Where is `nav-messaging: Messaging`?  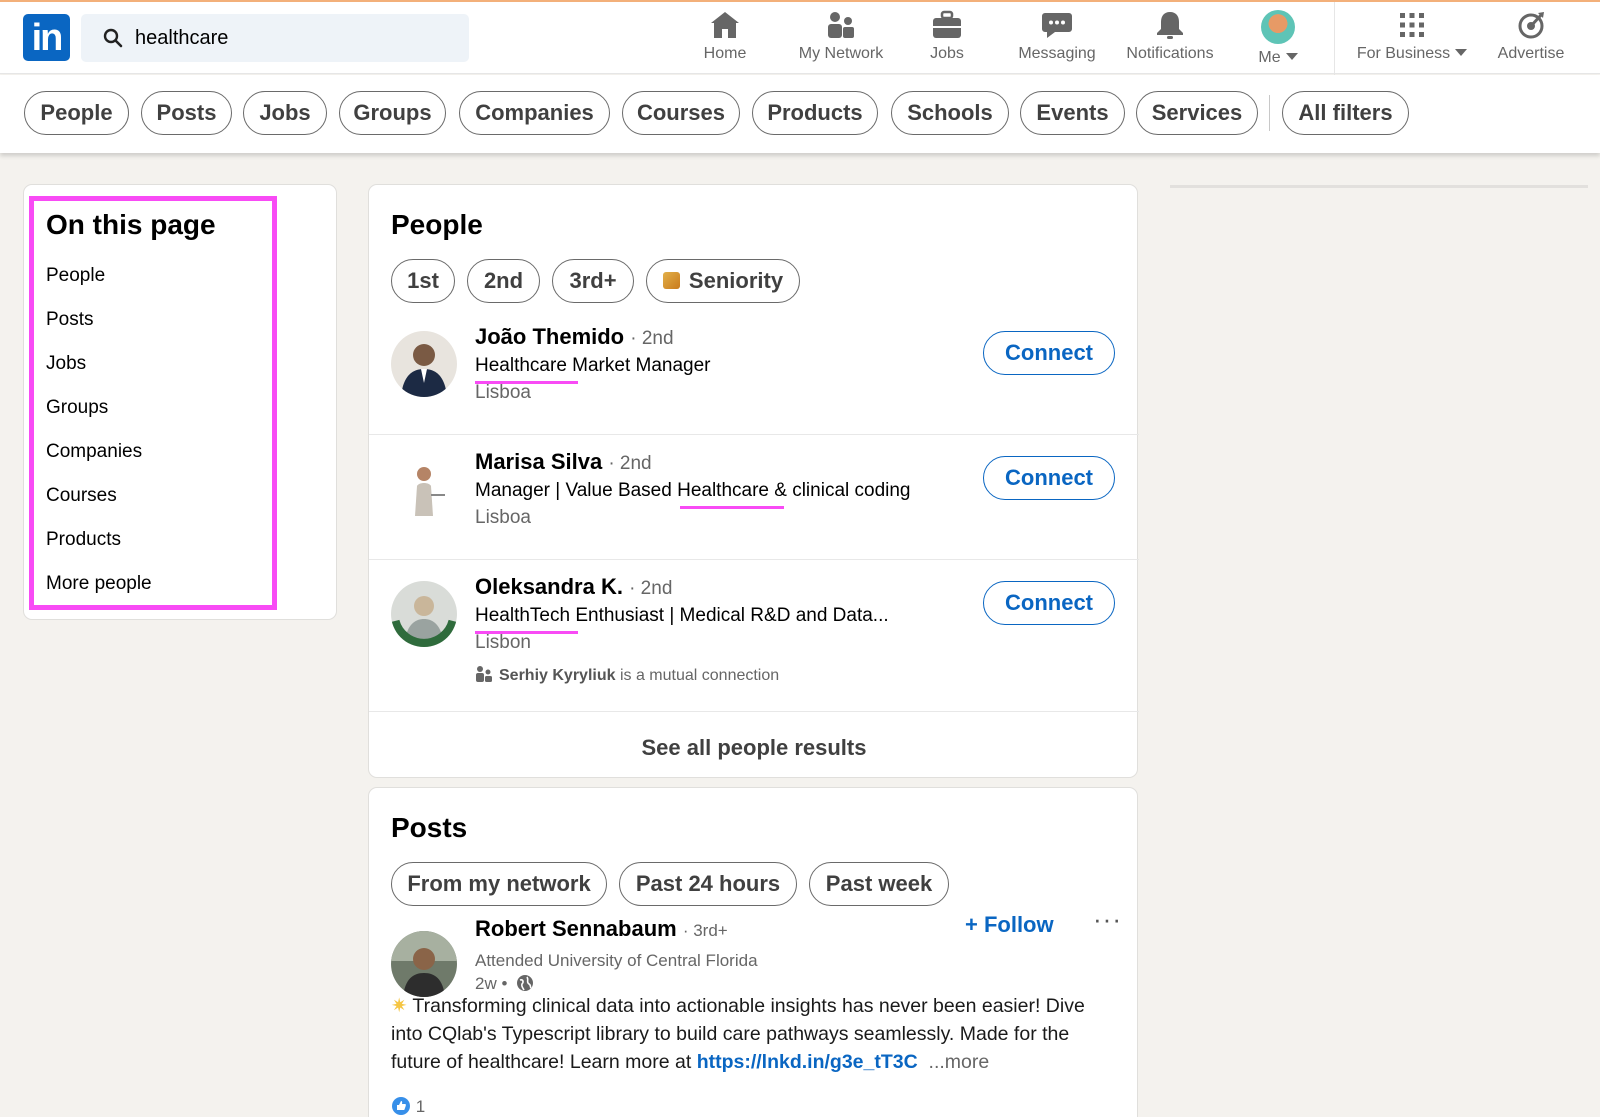 nav-messaging: Messaging is located at coordinates (1057, 39).